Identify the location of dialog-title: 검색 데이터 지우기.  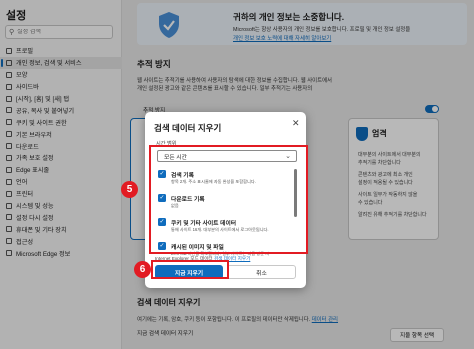
(188, 128).